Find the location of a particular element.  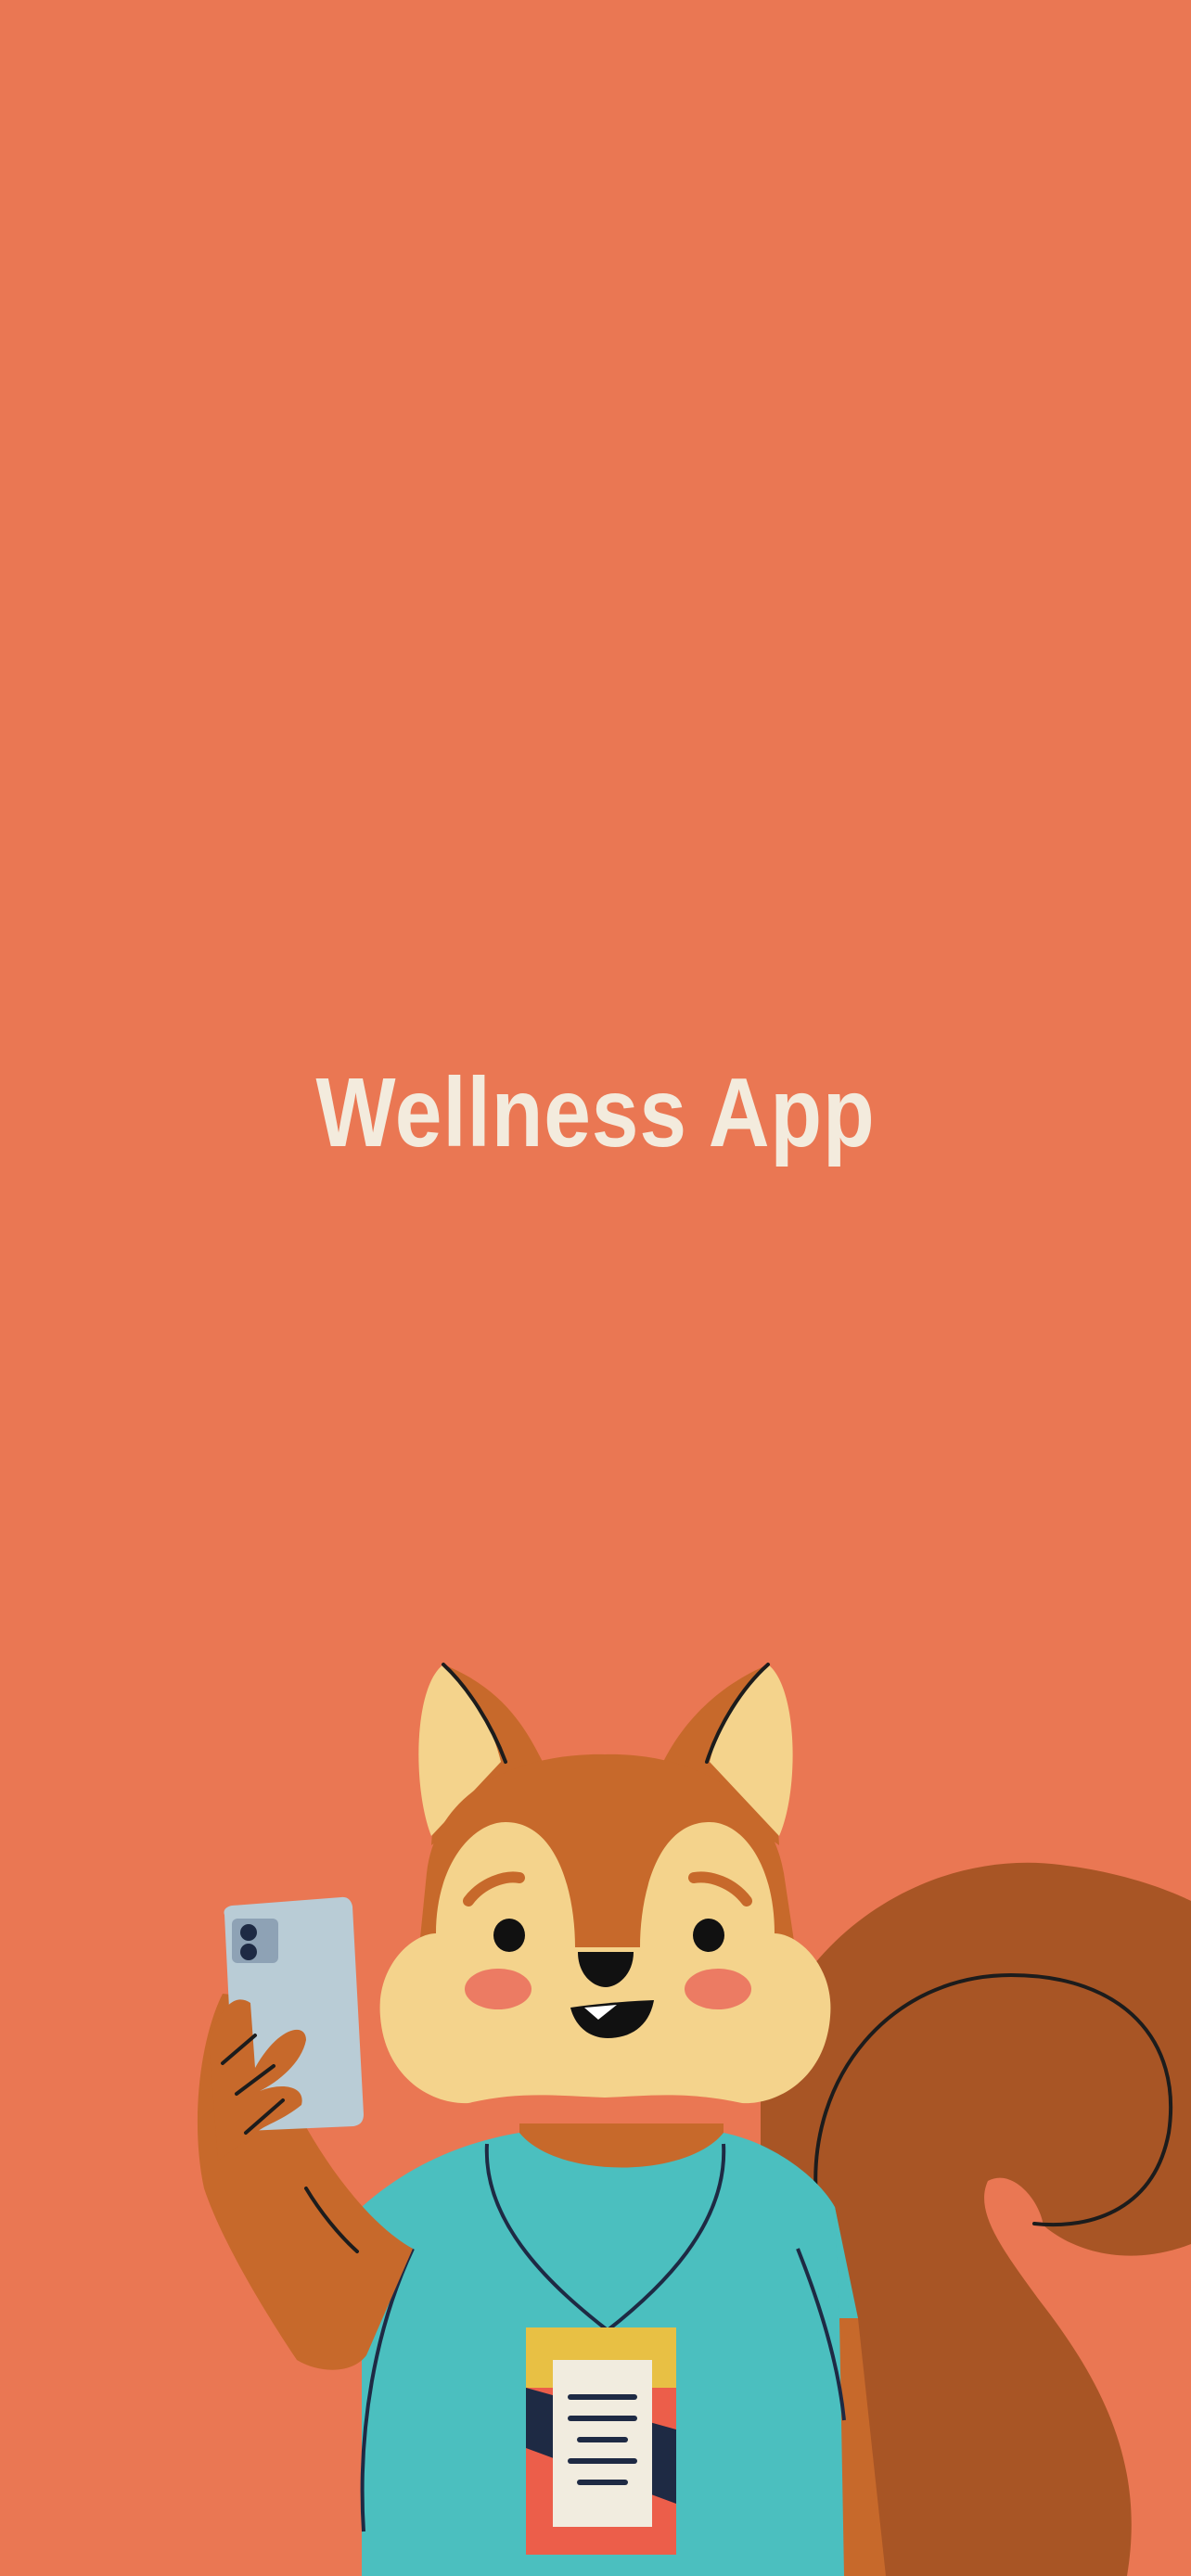

app-title: Wellness App is located at coordinates (595, 1112).